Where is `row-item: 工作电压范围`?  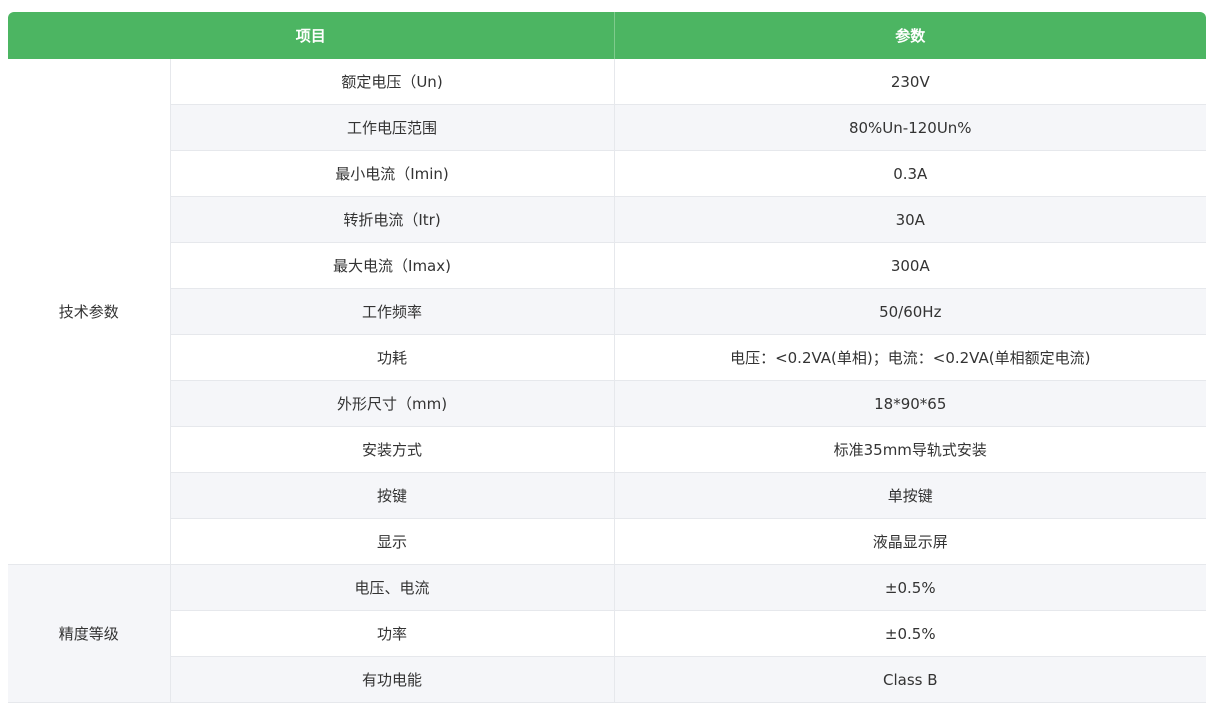 row-item: 工作电压范围 is located at coordinates (392, 127).